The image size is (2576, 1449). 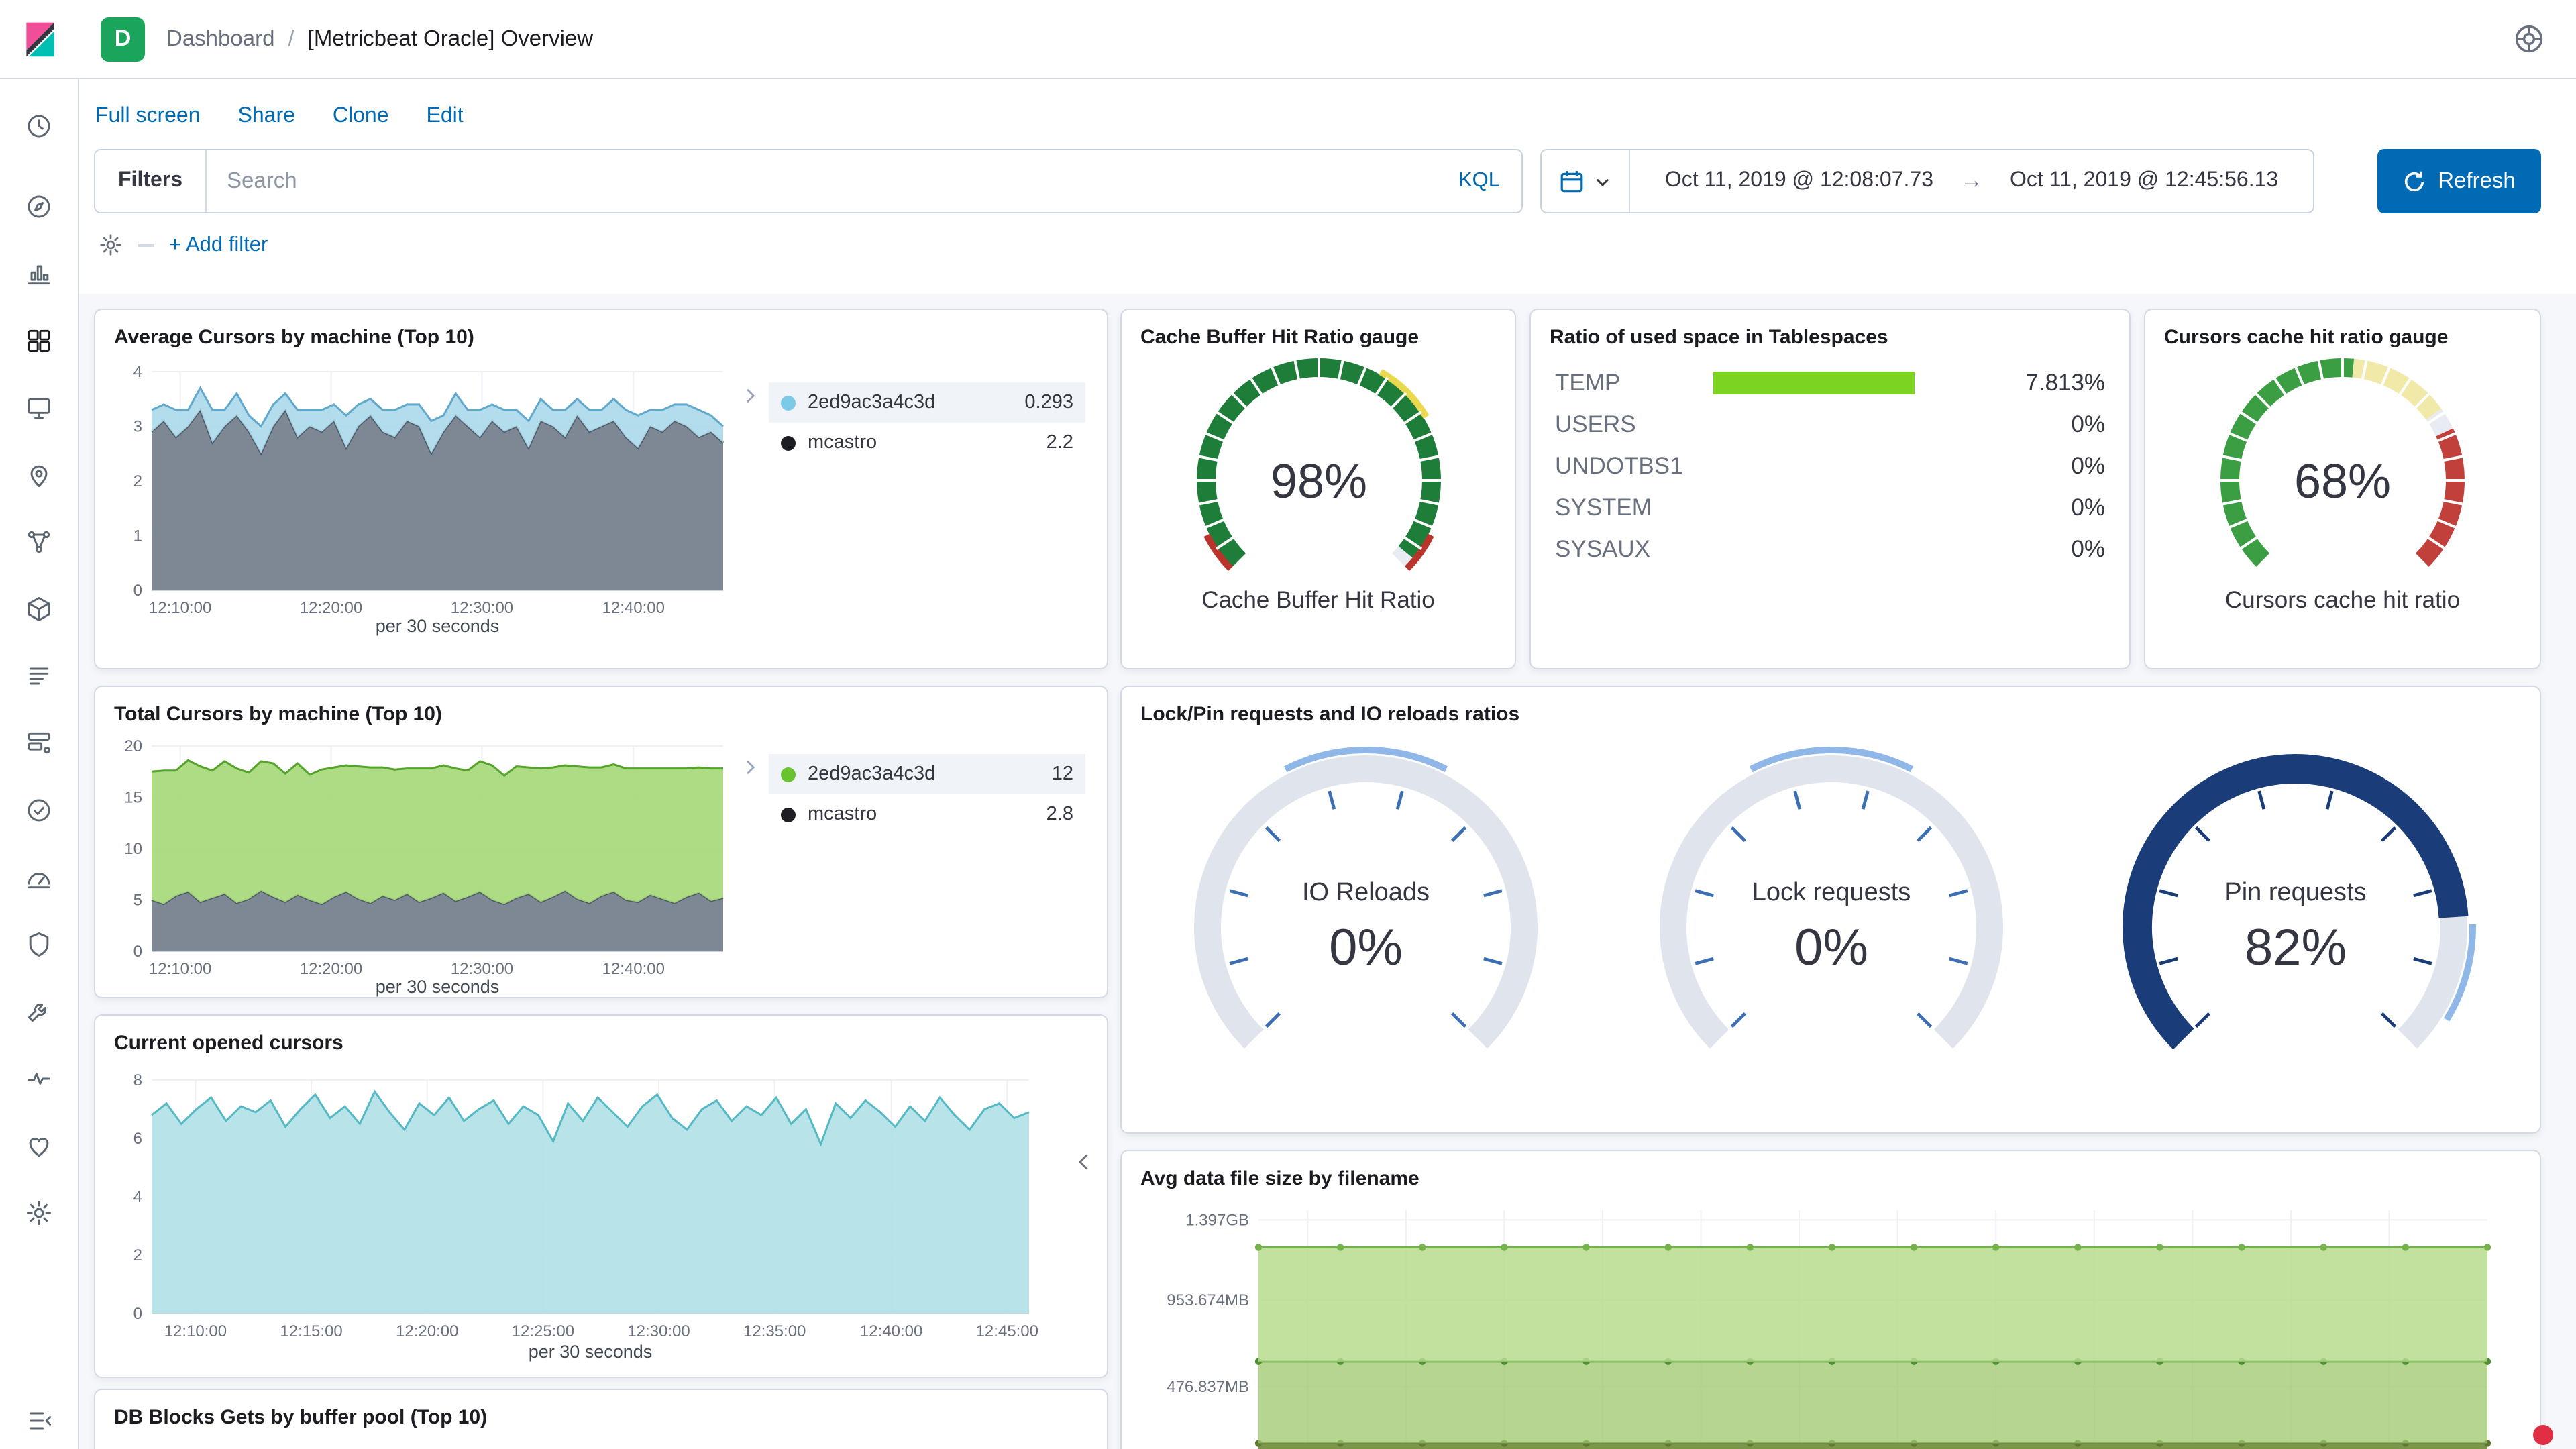 I want to click on filter-divider, so click(x=146, y=245).